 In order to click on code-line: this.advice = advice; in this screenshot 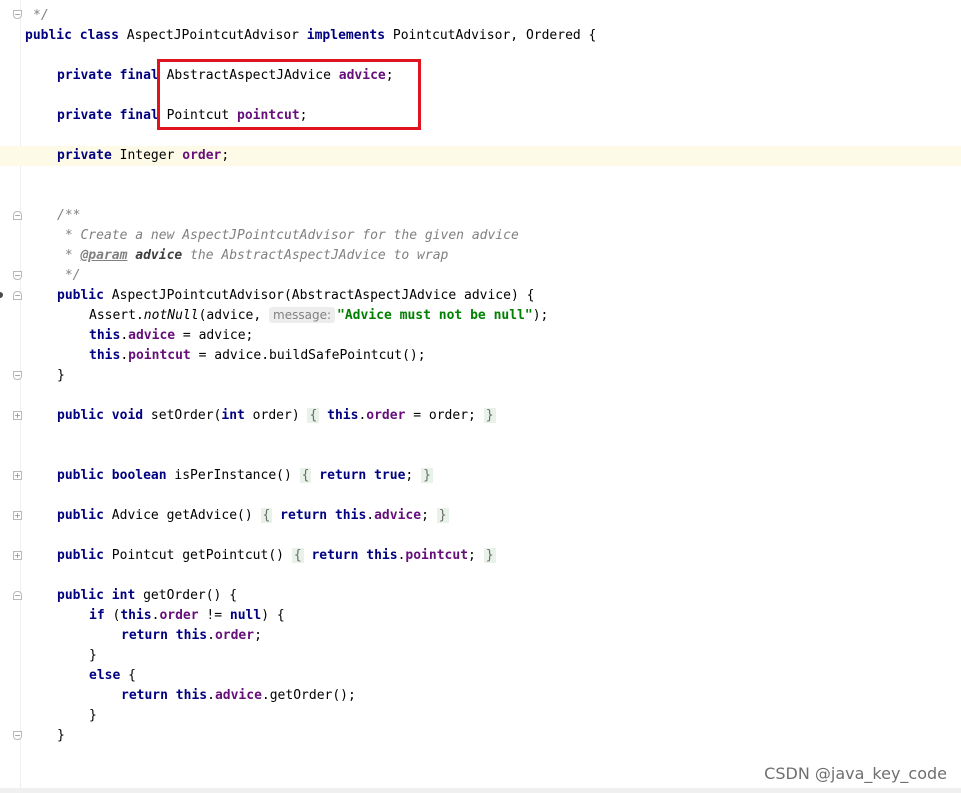, I will do `click(480, 336)`.